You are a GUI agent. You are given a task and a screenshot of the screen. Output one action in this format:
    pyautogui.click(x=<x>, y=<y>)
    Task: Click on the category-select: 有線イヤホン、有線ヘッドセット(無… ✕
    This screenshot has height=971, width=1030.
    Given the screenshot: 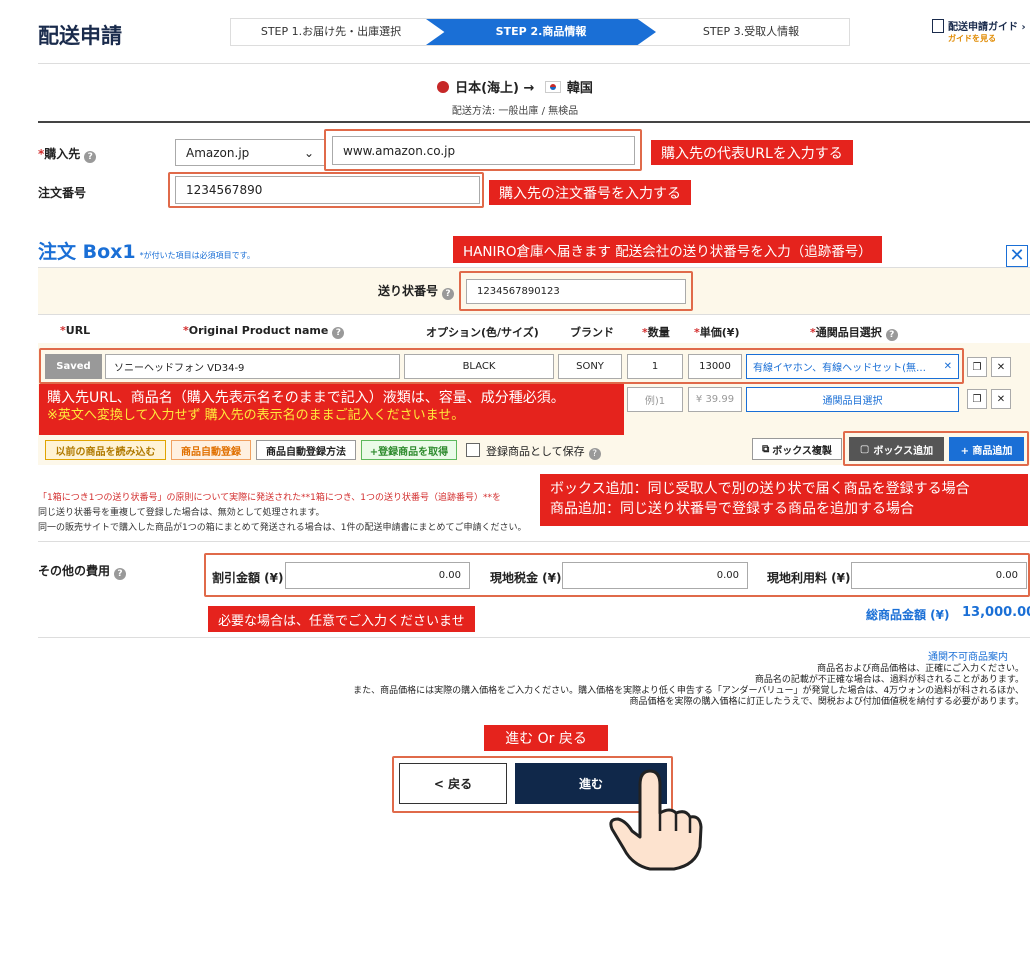 What is the action you would take?
    pyautogui.click(x=852, y=366)
    